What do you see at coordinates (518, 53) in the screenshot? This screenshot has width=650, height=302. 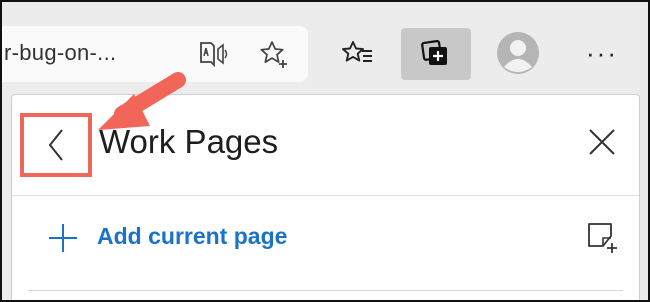 I see `profile-avatar` at bounding box center [518, 53].